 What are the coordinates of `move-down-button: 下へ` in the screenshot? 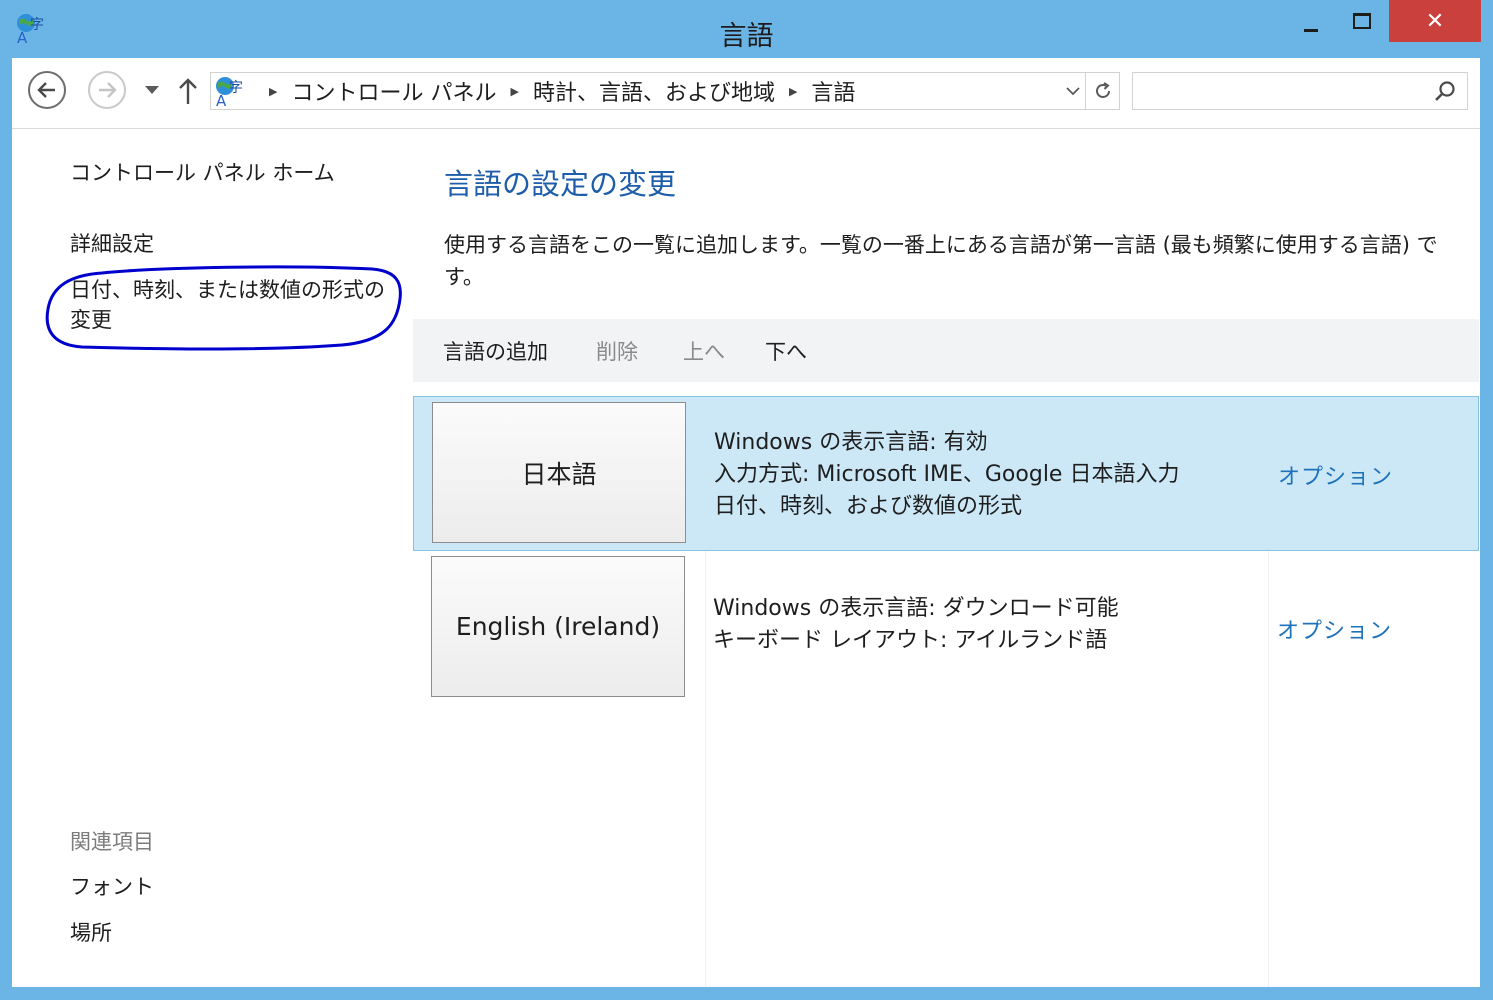 It's located at (786, 351).